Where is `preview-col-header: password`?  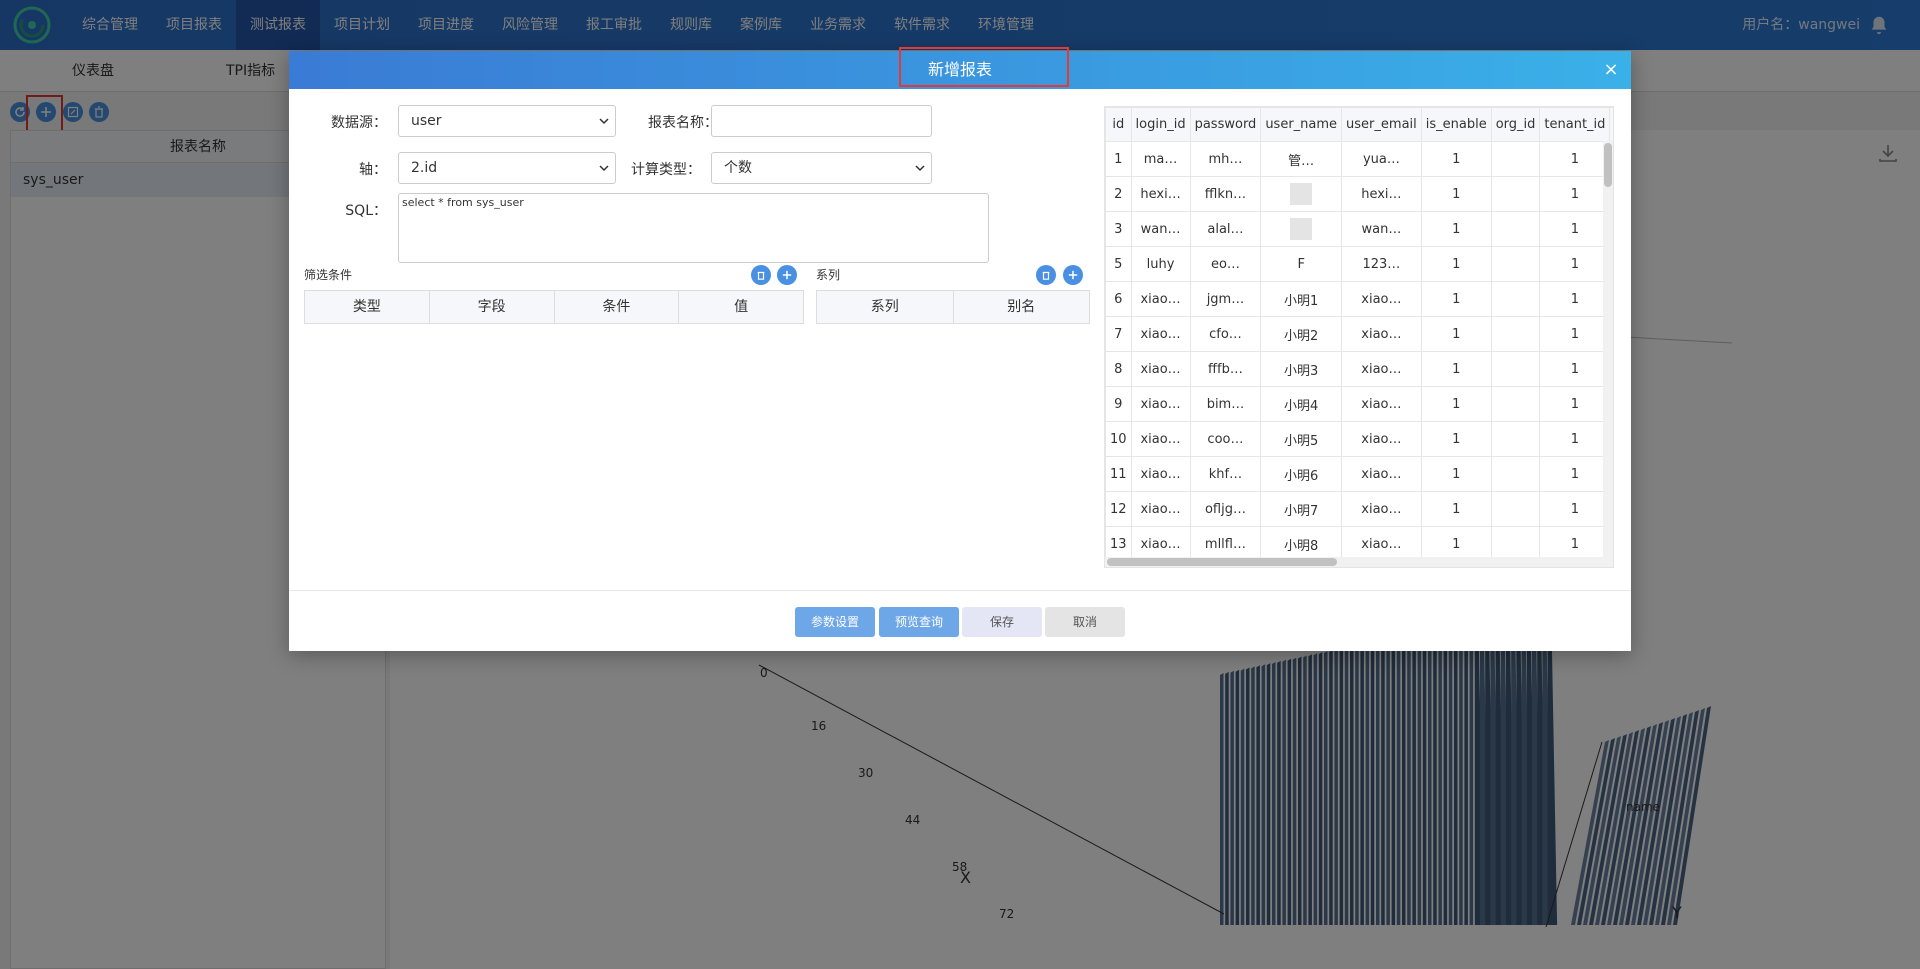
preview-col-header: password is located at coordinates (1225, 124).